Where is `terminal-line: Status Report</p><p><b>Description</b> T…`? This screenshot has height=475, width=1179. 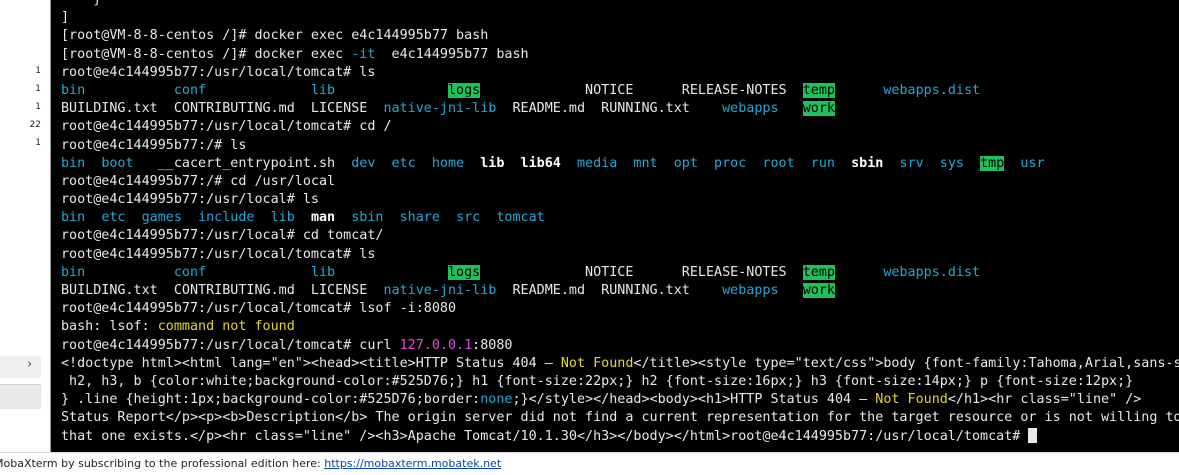
terminal-line: Status Report</p><p><b>Description</b> T… is located at coordinates (620, 418).